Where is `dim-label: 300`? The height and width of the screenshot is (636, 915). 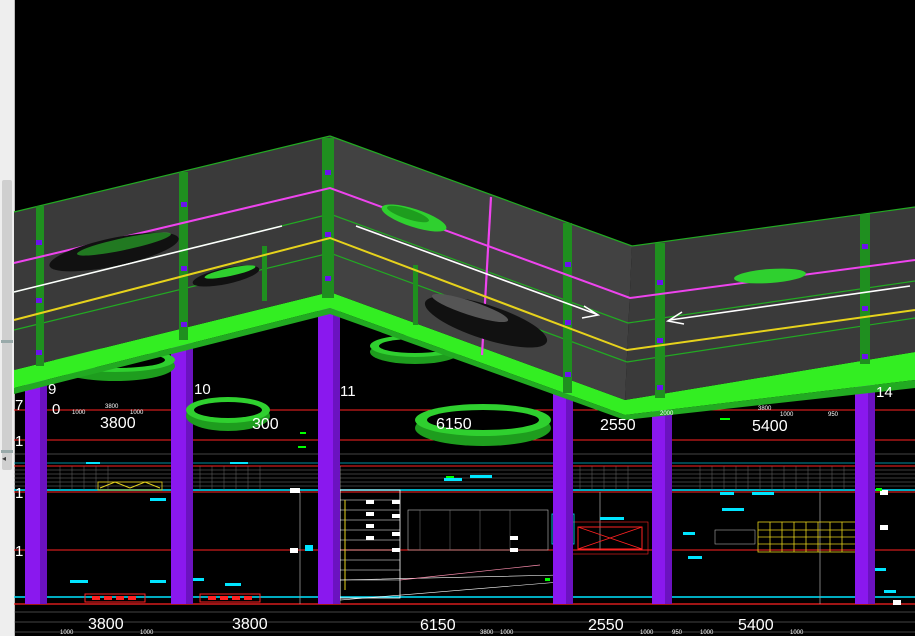 dim-label: 300 is located at coordinates (265, 424).